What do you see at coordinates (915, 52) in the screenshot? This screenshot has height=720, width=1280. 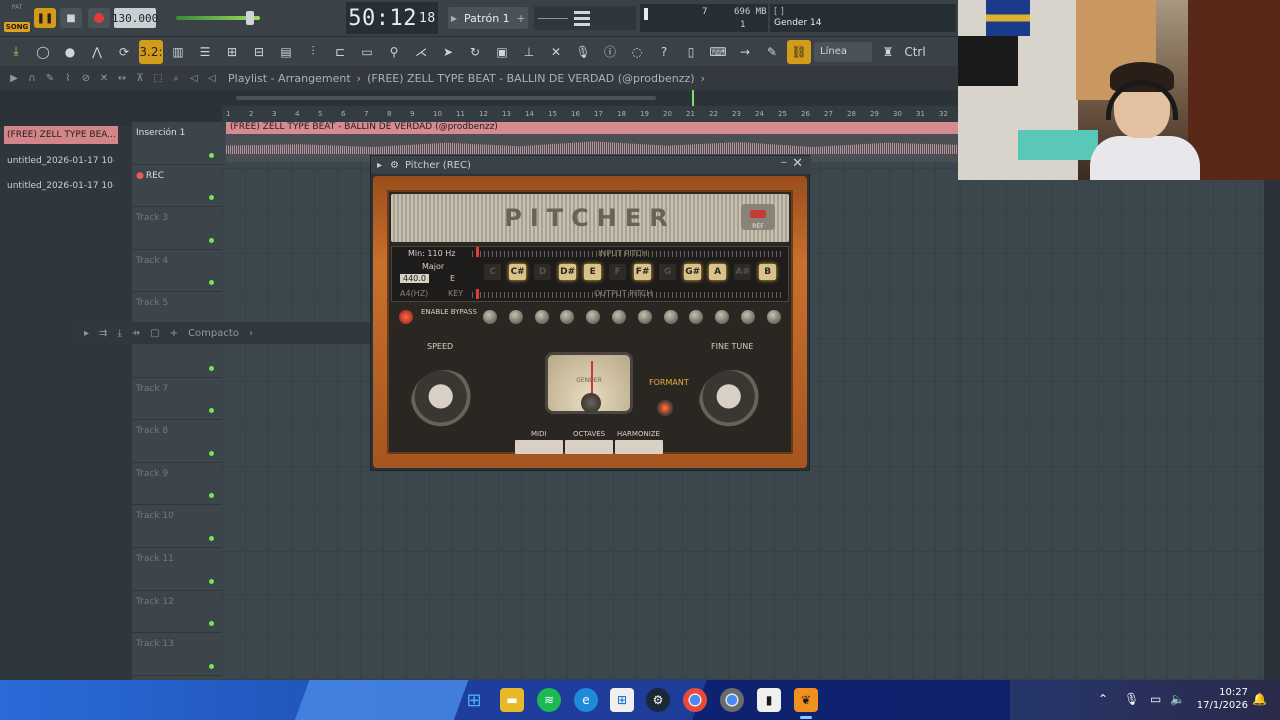 I see `ctrl-label: Ctrl` at bounding box center [915, 52].